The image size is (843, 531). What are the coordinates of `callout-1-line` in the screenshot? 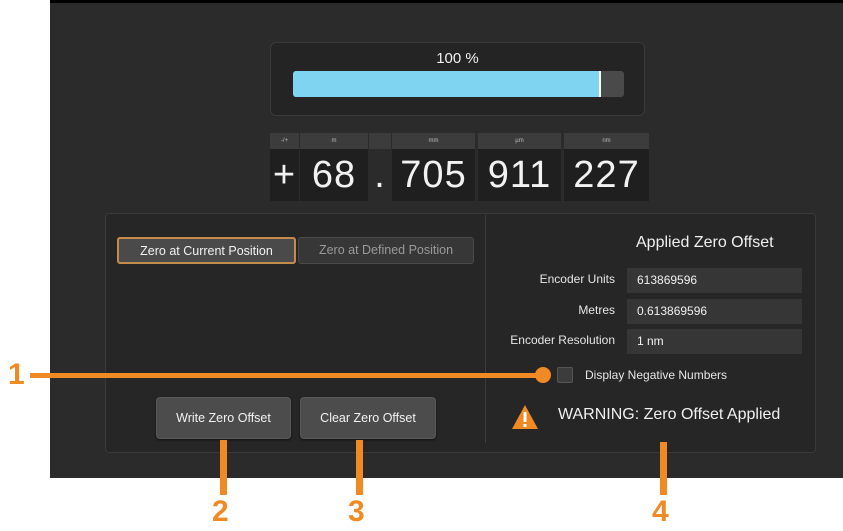 It's located at (287, 375).